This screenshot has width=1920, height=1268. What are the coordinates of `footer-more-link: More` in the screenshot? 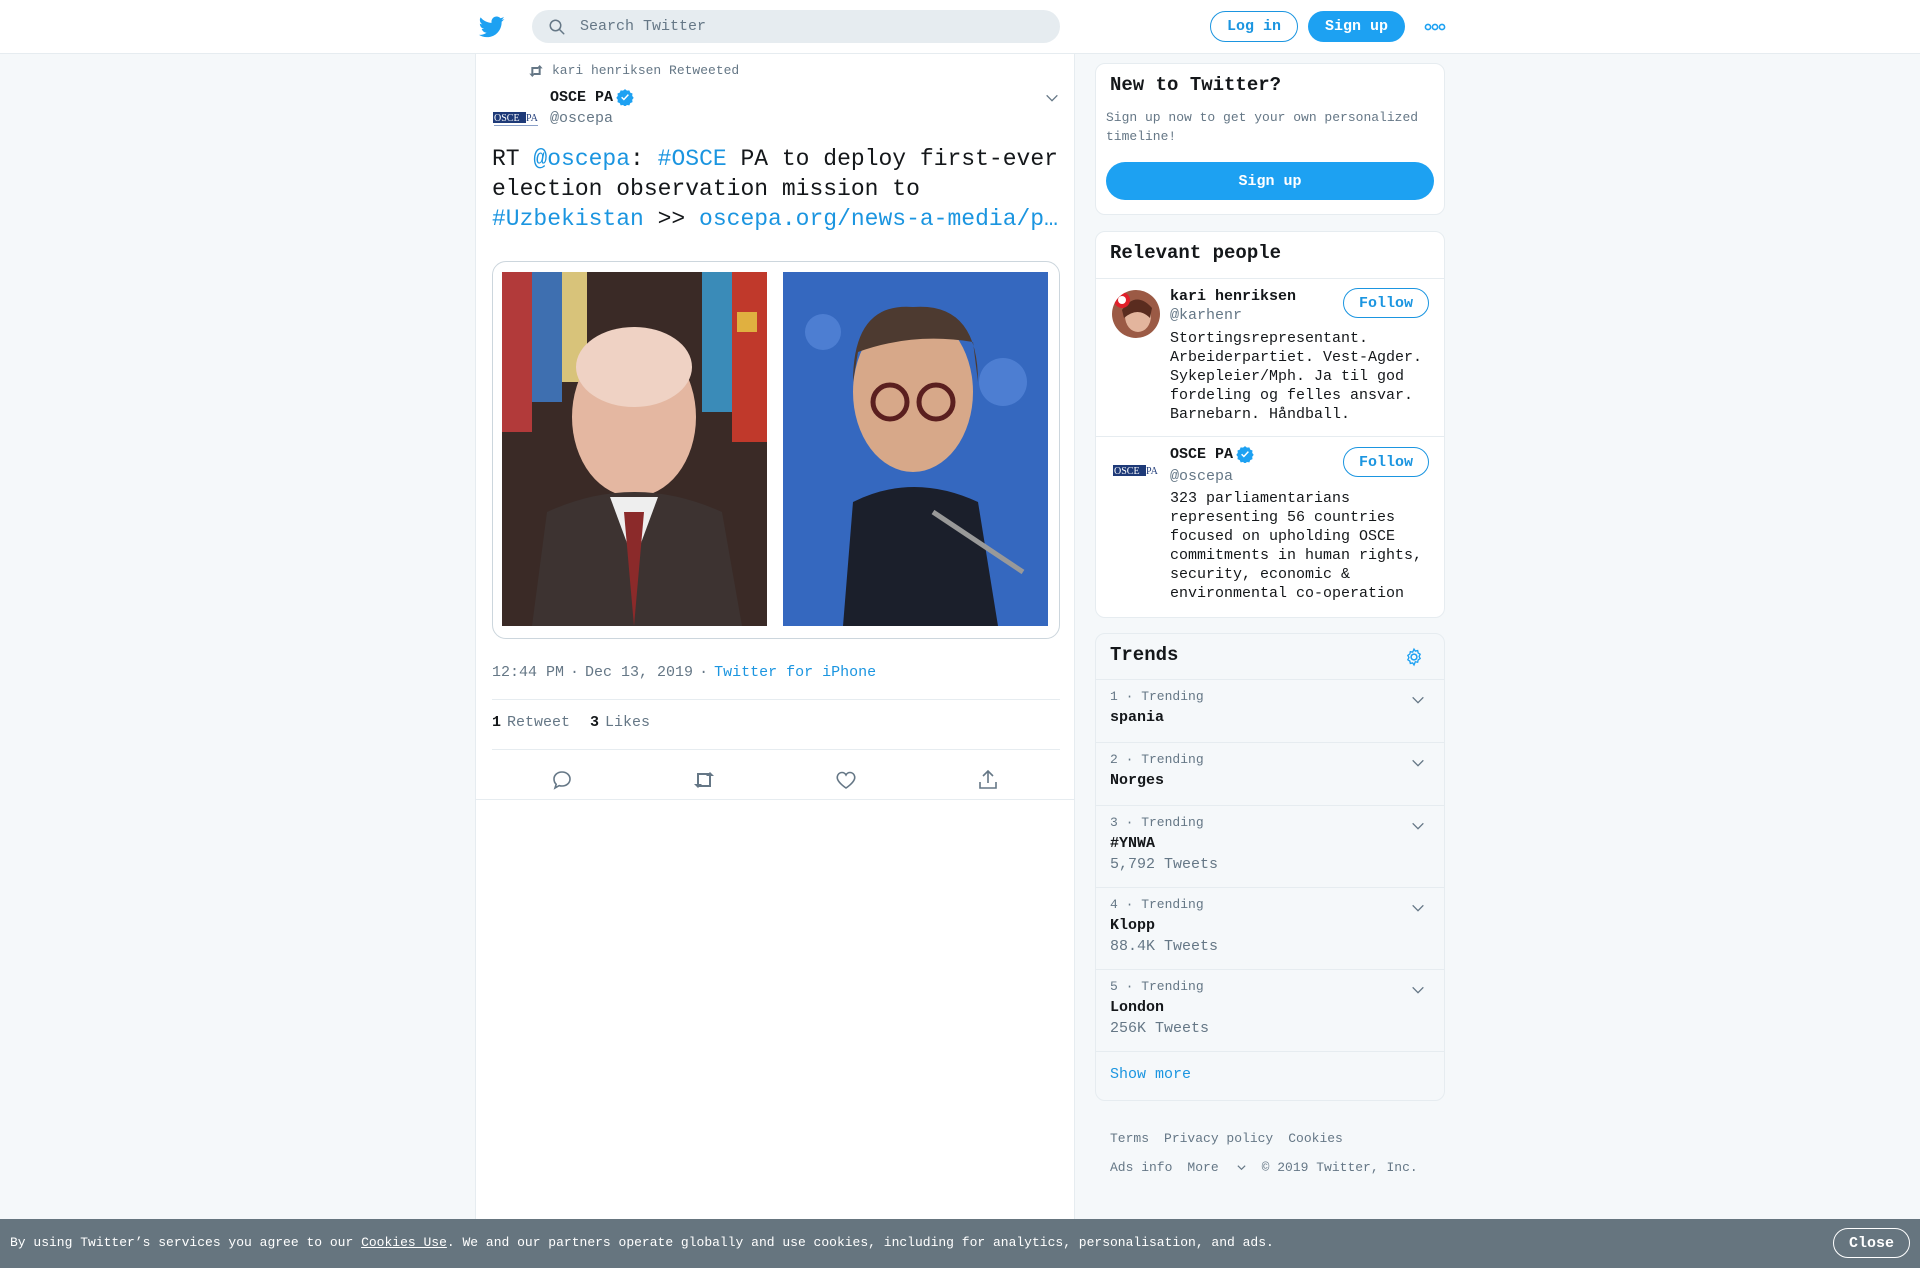 It's located at (1216, 1167).